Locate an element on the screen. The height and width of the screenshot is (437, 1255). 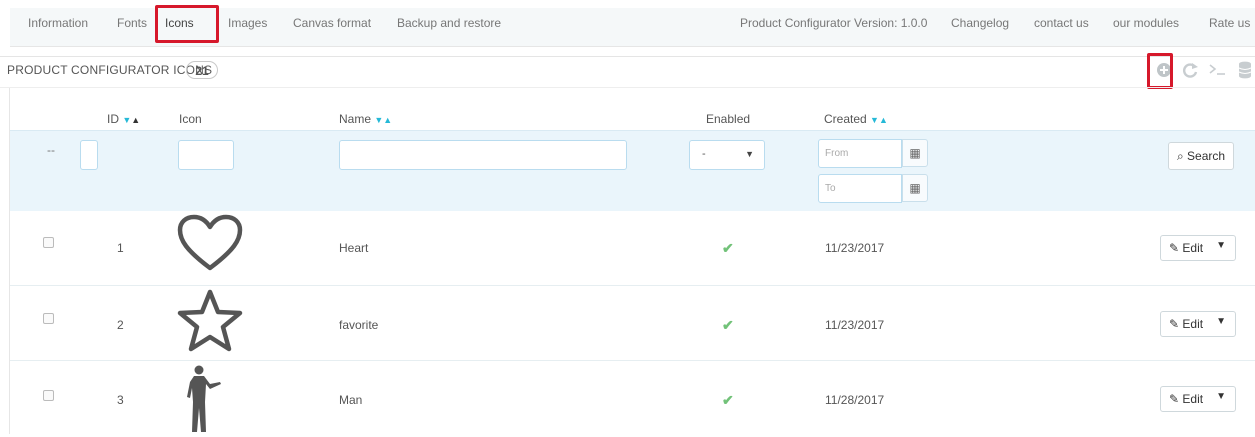
header-name-label: Name is located at coordinates (355, 119).